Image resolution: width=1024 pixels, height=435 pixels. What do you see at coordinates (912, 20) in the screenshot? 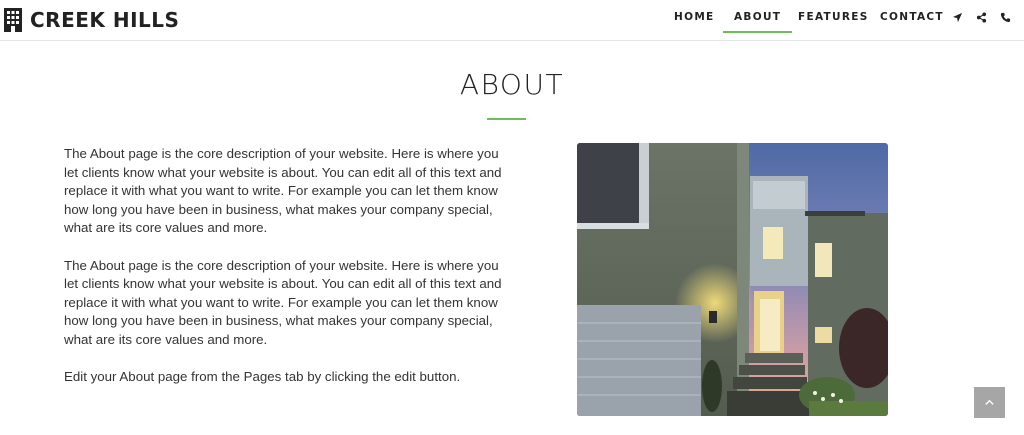
I see `nav-item-contact: CONTACT` at bounding box center [912, 20].